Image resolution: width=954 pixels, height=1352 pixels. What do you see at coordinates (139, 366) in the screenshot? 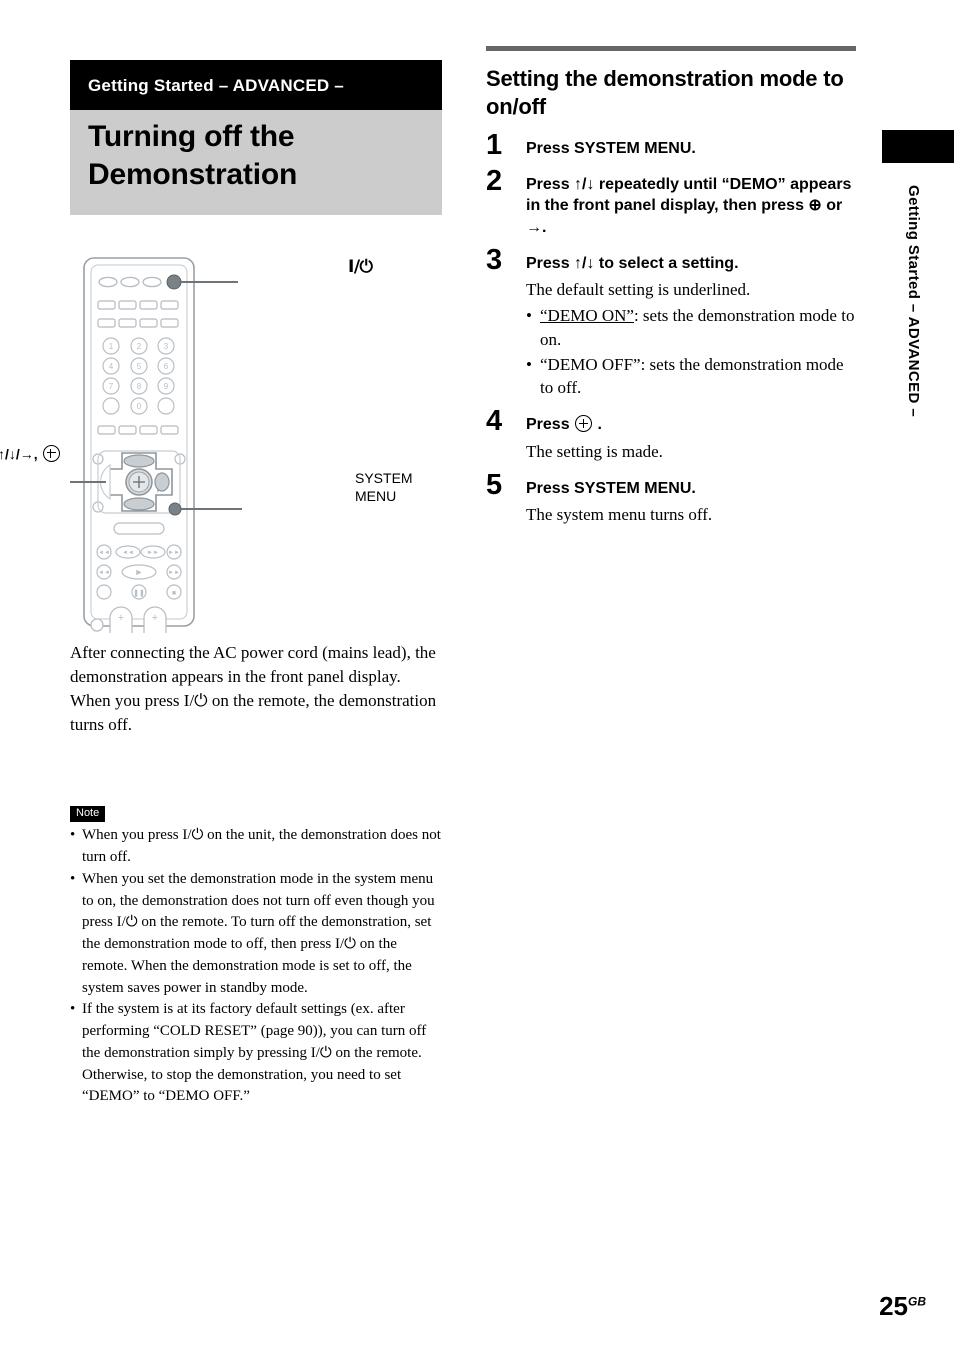
I see `svg-text: 5` at bounding box center [139, 366].